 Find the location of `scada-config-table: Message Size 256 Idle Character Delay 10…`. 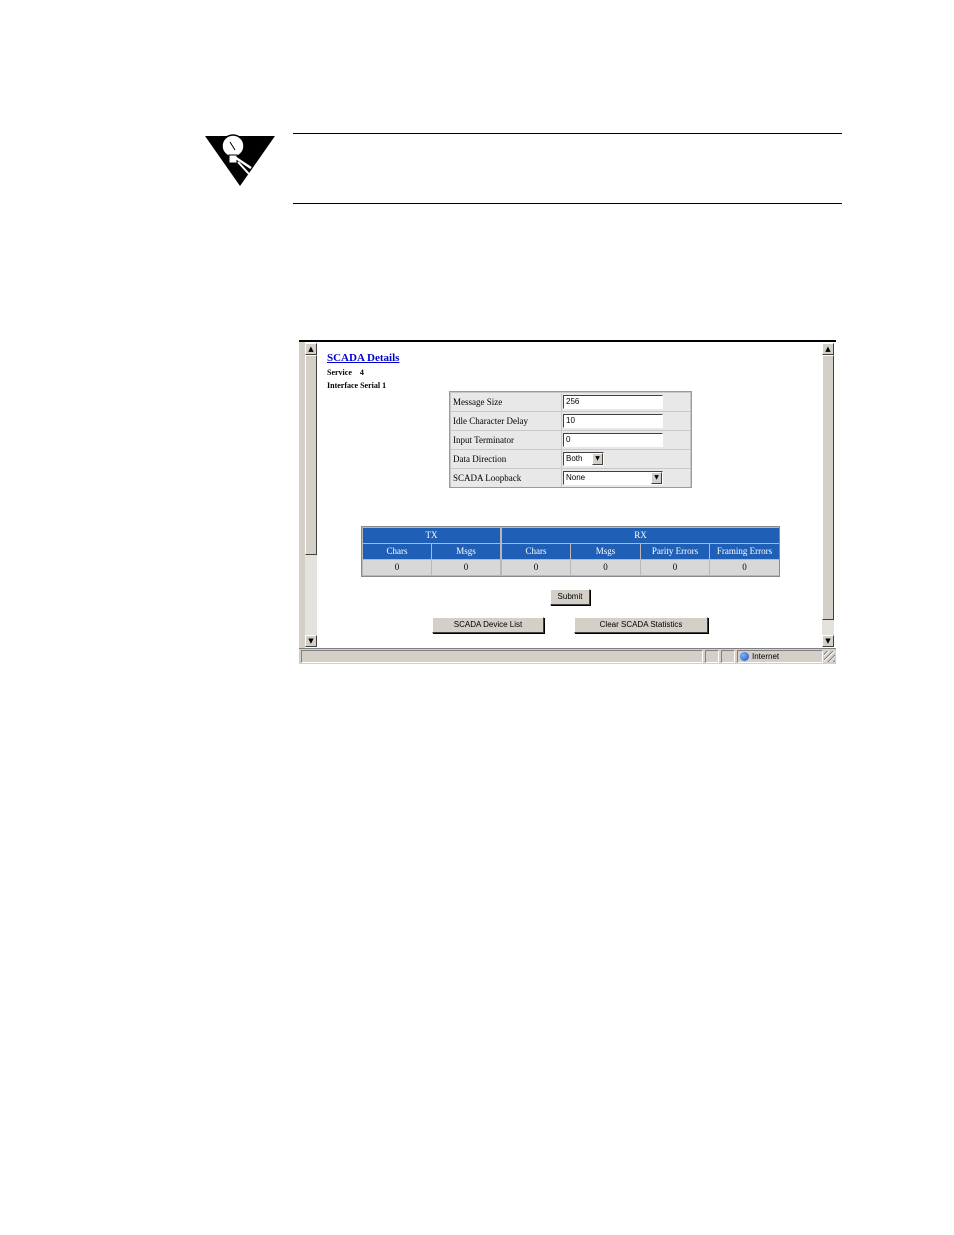

scada-config-table: Message Size 256 Idle Character Delay 10… is located at coordinates (570, 439).